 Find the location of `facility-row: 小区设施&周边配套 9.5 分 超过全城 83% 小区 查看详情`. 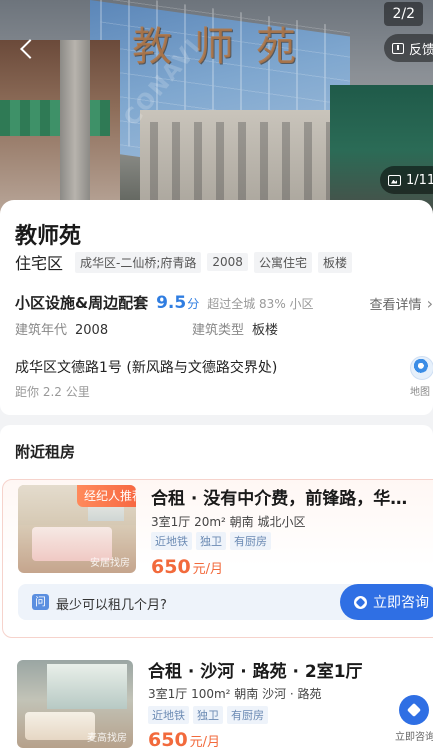

facility-row: 小区设施&周边配套 9.5 分 超过全城 83% 小区 查看详情 is located at coordinates (224, 302).